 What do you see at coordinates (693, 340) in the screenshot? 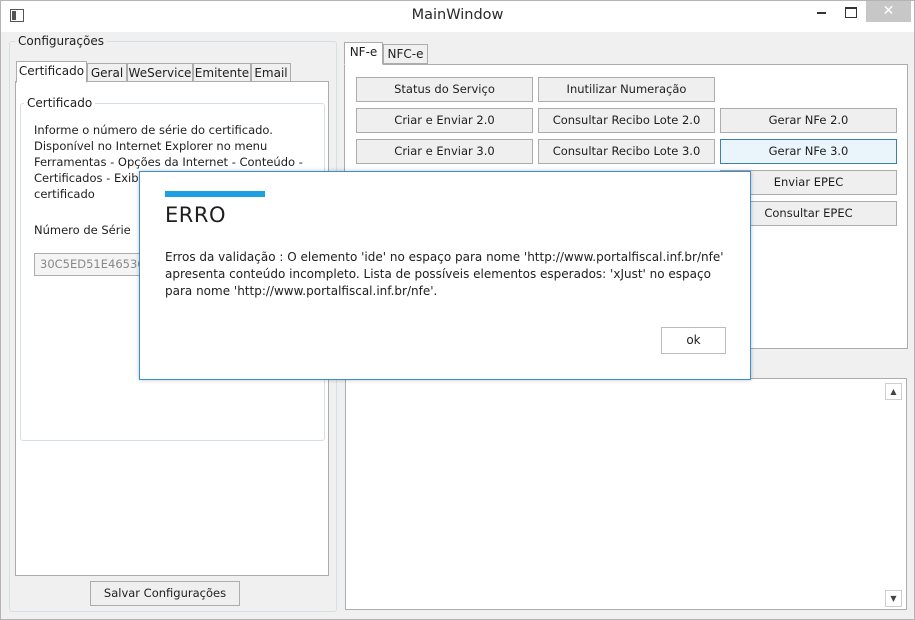
I see `dialog-ok-button: ok` at bounding box center [693, 340].